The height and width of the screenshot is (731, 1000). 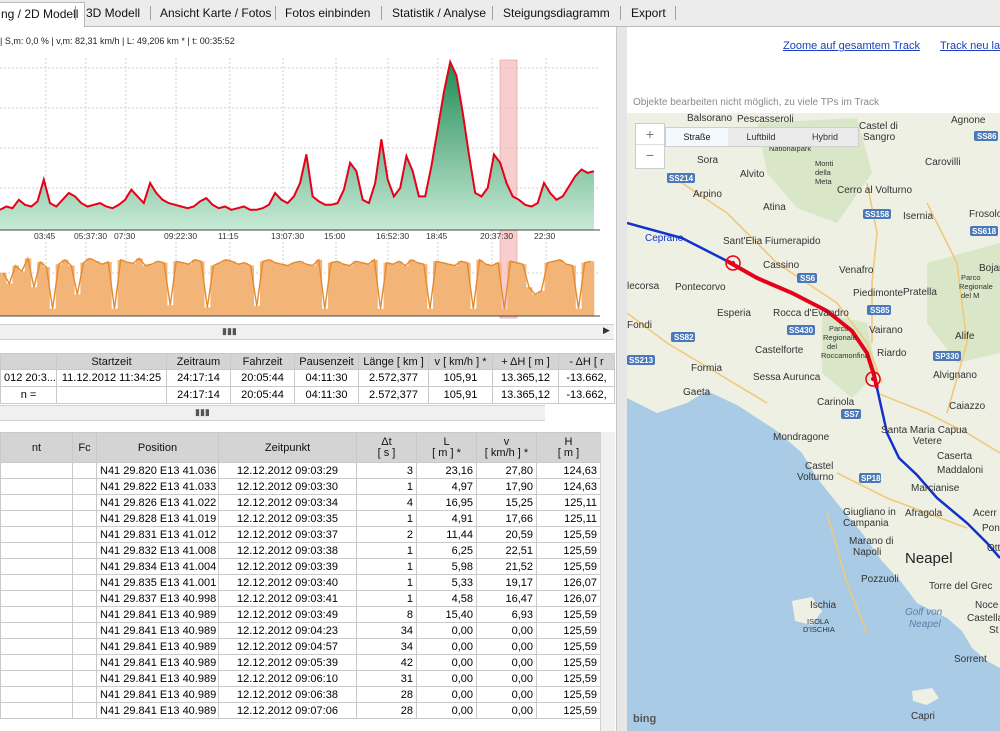 What do you see at coordinates (825, 137) in the screenshot?
I see `map-type-hybrid-button: Hybrid` at bounding box center [825, 137].